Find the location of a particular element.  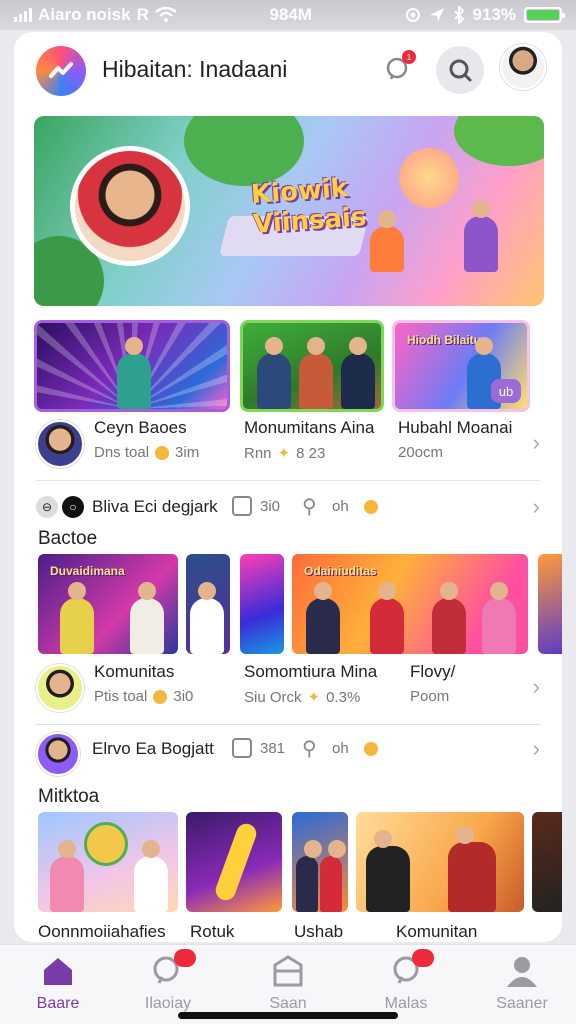

hero-sun-illustration is located at coordinates (429, 178).